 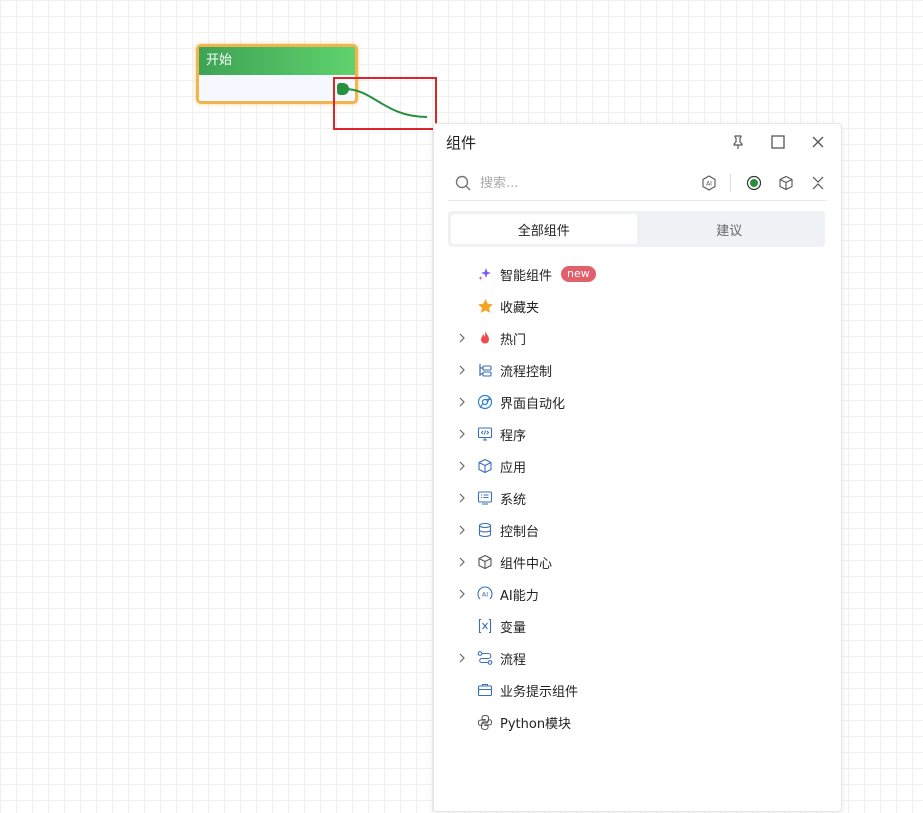 What do you see at coordinates (485, 466) in the screenshot?
I see `app-cube-icon` at bounding box center [485, 466].